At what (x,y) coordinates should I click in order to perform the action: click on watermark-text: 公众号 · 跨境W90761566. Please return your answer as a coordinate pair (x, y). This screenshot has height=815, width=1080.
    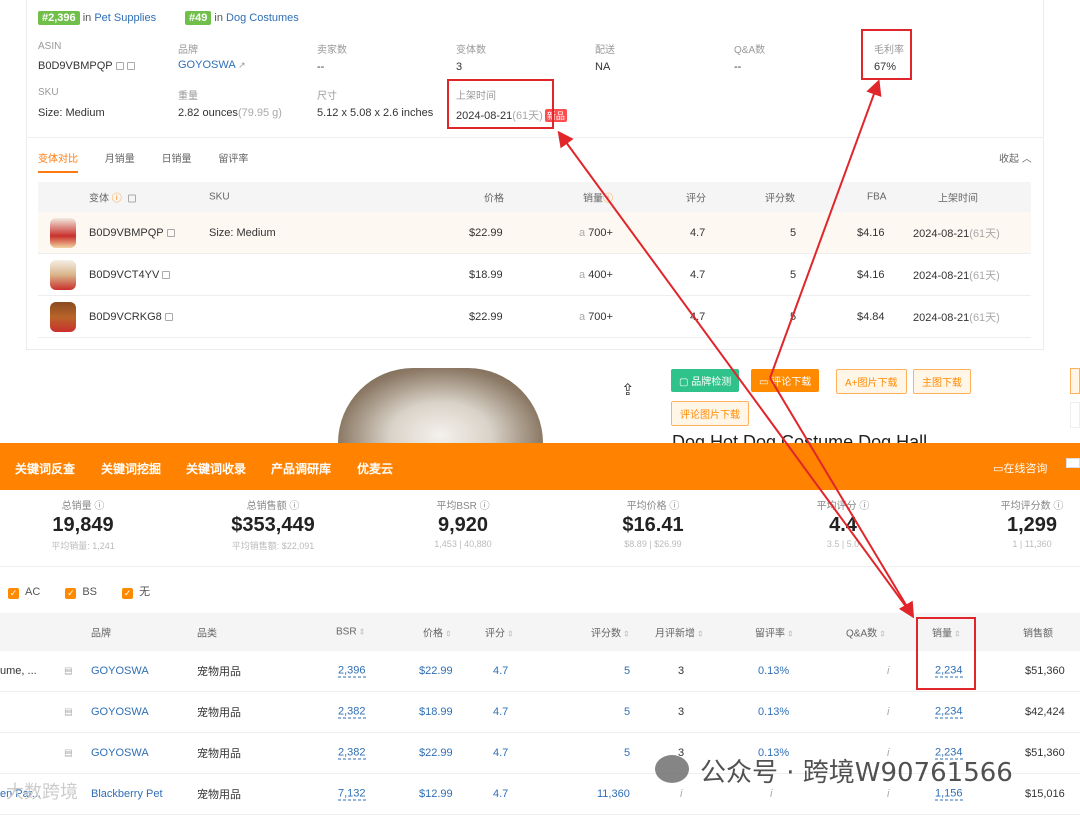
    Looking at the image, I should click on (856, 773).